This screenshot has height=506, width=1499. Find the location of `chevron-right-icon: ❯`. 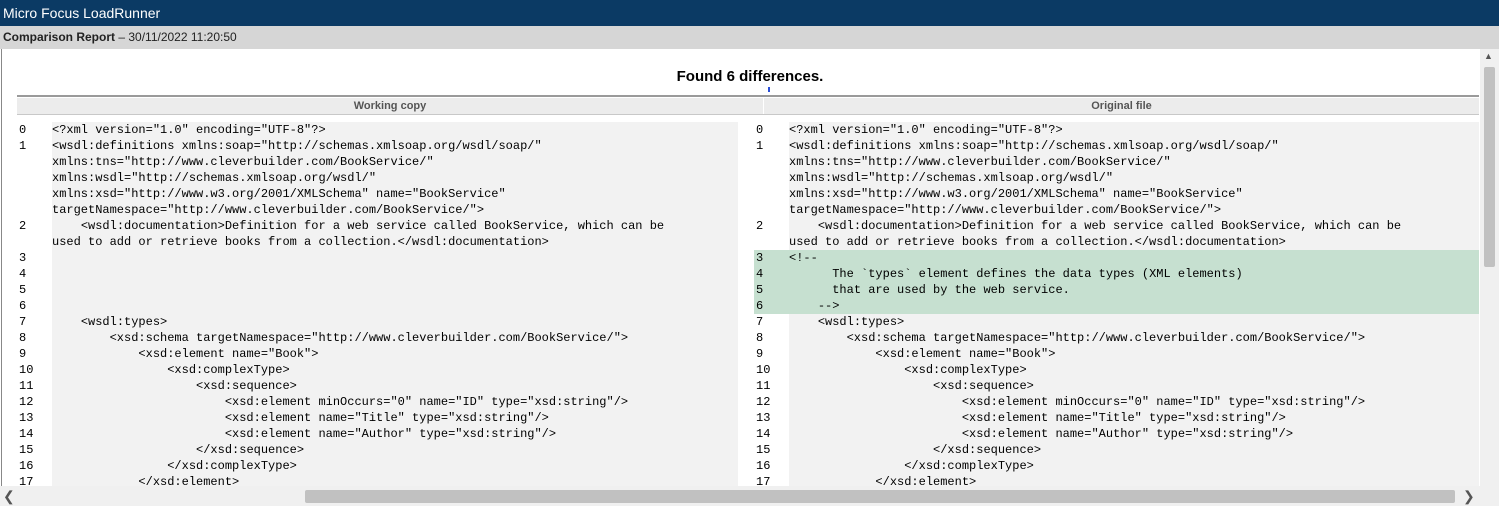

chevron-right-icon: ❯ is located at coordinates (1469, 496).